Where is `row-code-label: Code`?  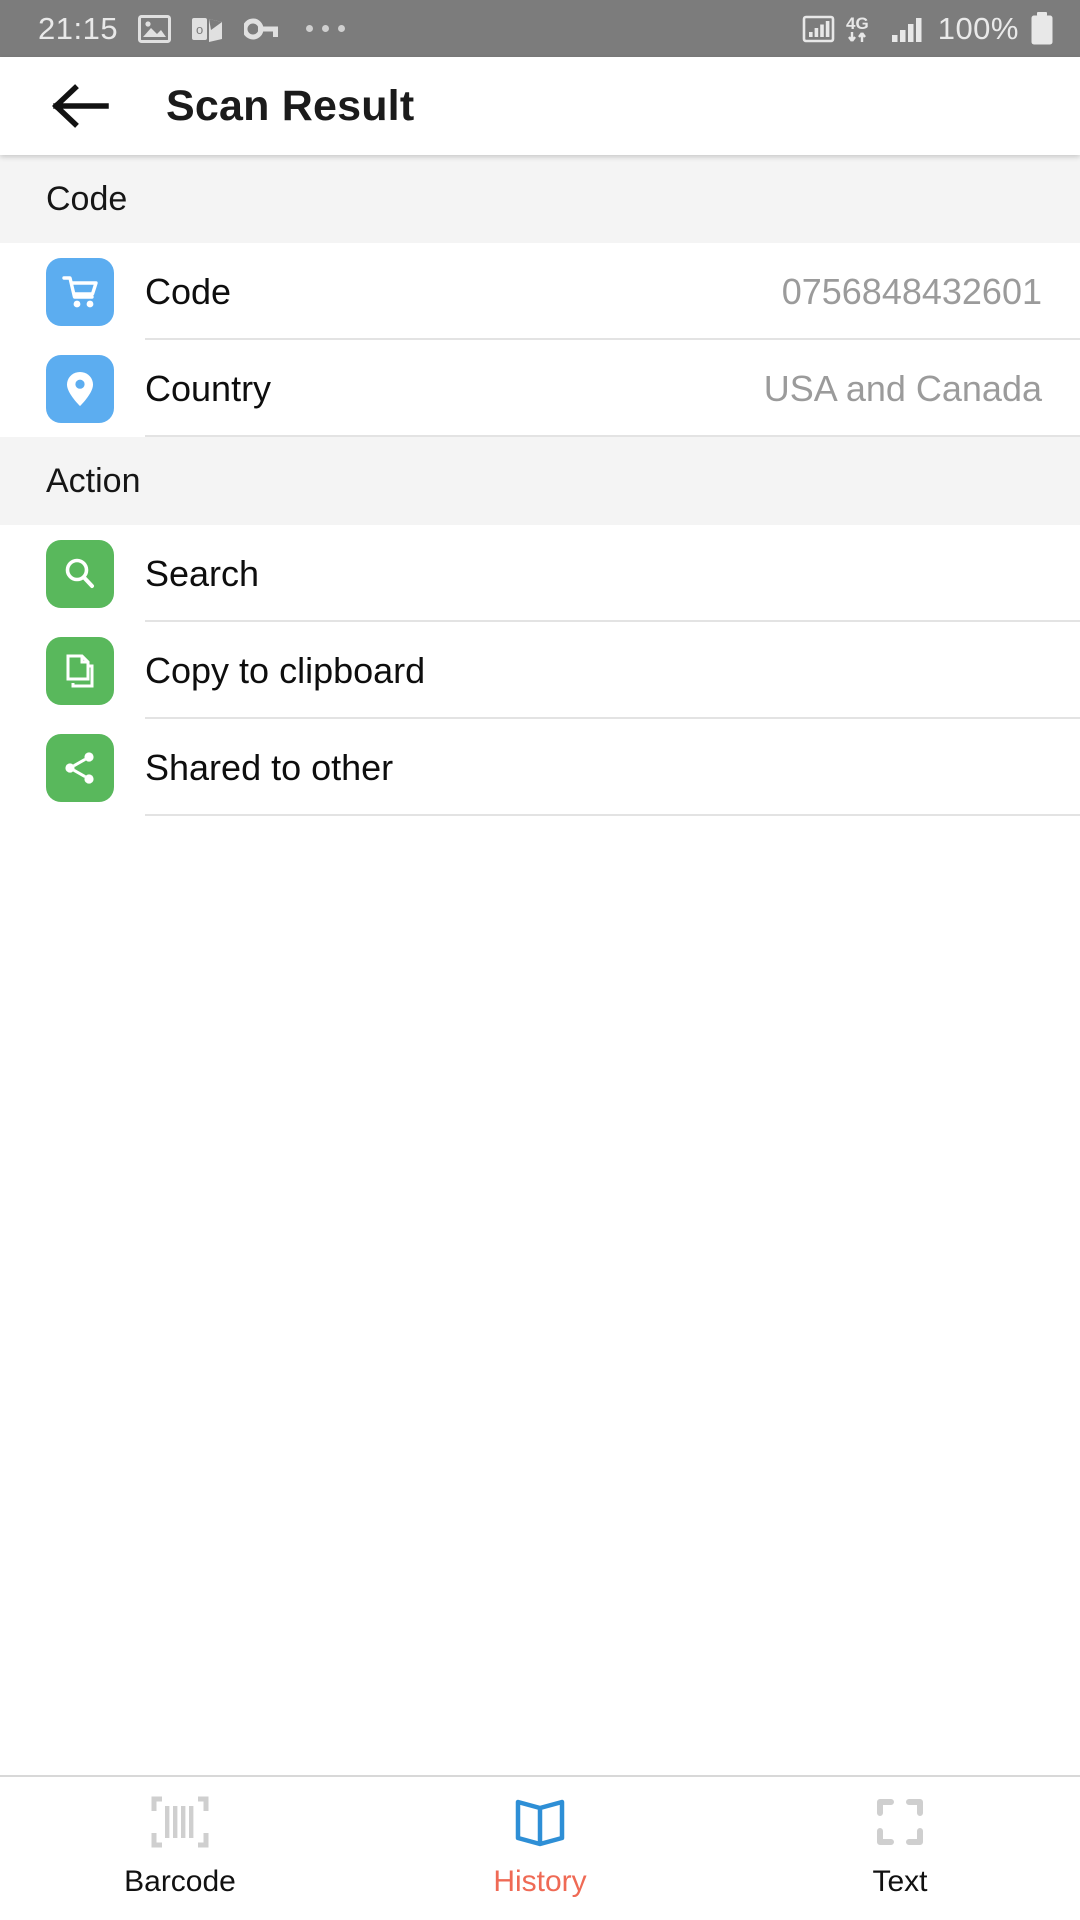
row-code-label: Code is located at coordinates (188, 291).